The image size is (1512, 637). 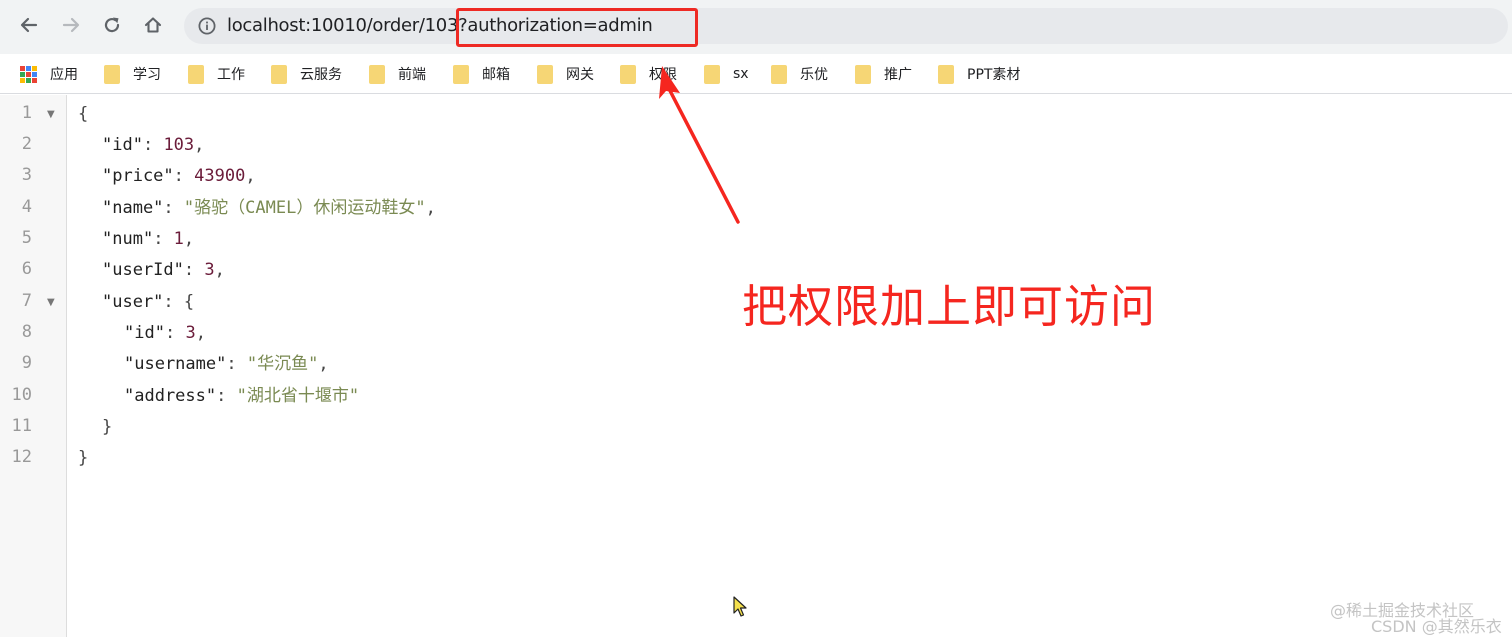 What do you see at coordinates (133, 208) in the screenshot?
I see `json-key: "name"` at bounding box center [133, 208].